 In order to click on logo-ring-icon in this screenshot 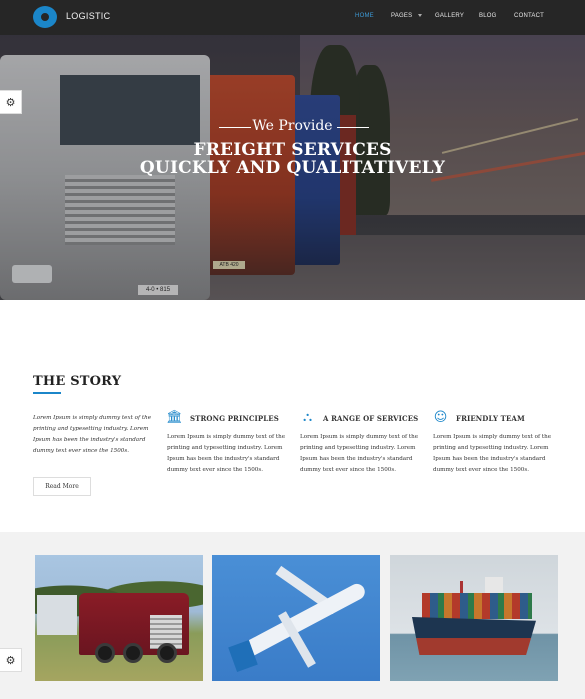, I will do `click(45, 17)`.